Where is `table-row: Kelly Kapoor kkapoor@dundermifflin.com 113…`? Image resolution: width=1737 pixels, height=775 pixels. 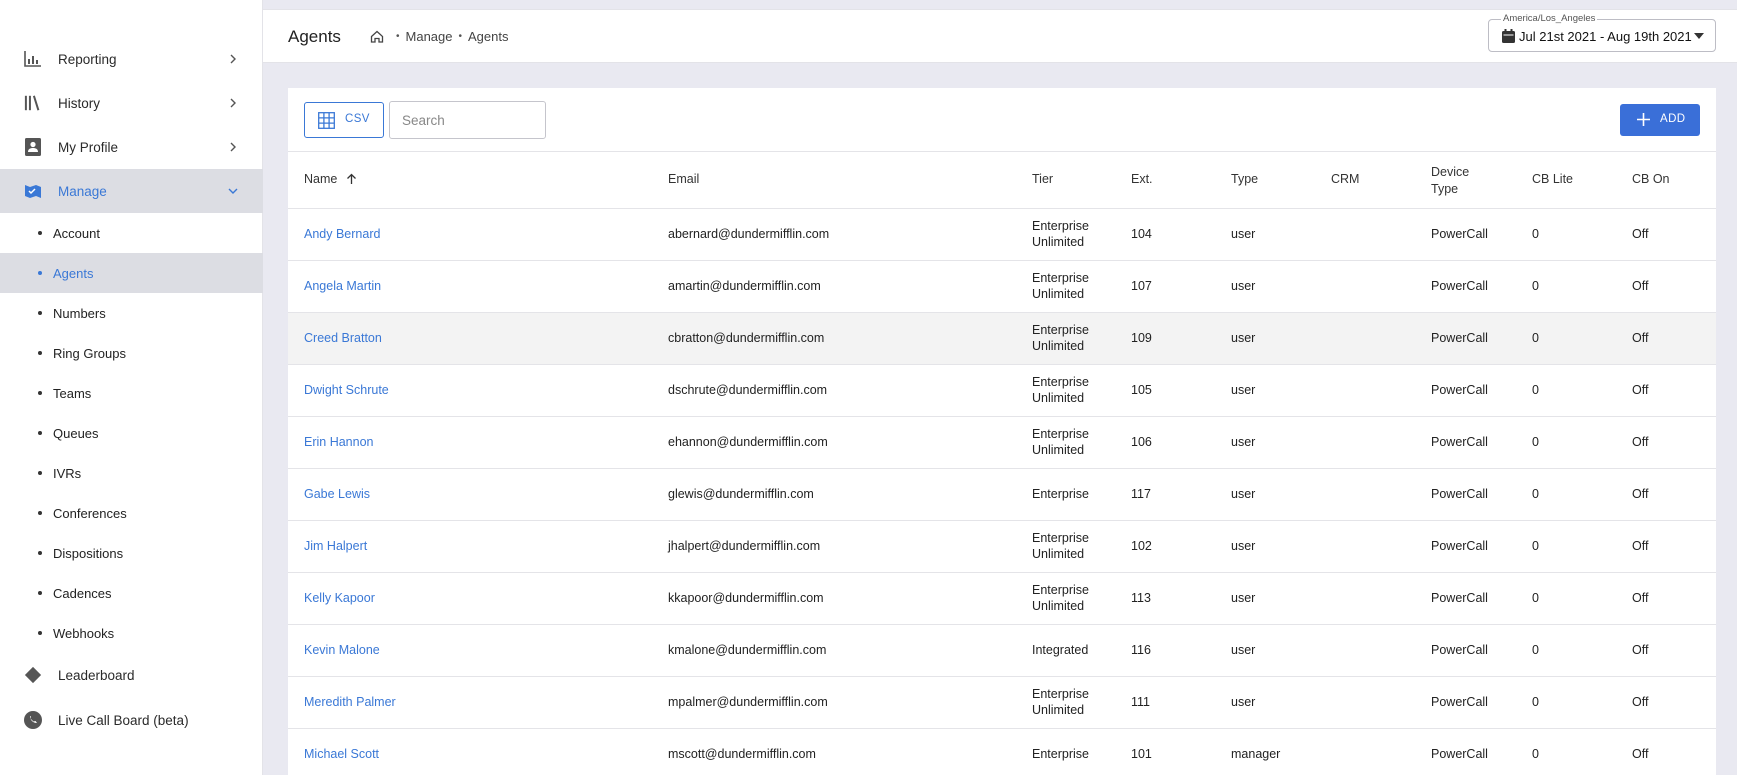 table-row: Kelly Kapoor kkapoor@dundermifflin.com 113… is located at coordinates (1002, 599).